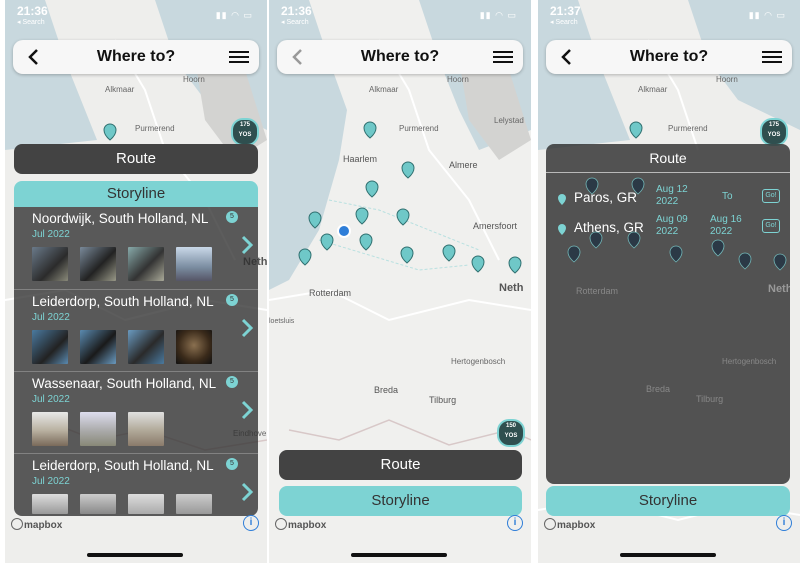 The width and height of the screenshot is (800, 563). Describe the element at coordinates (773, 125) in the screenshot. I see `cluster-count: 175` at that location.